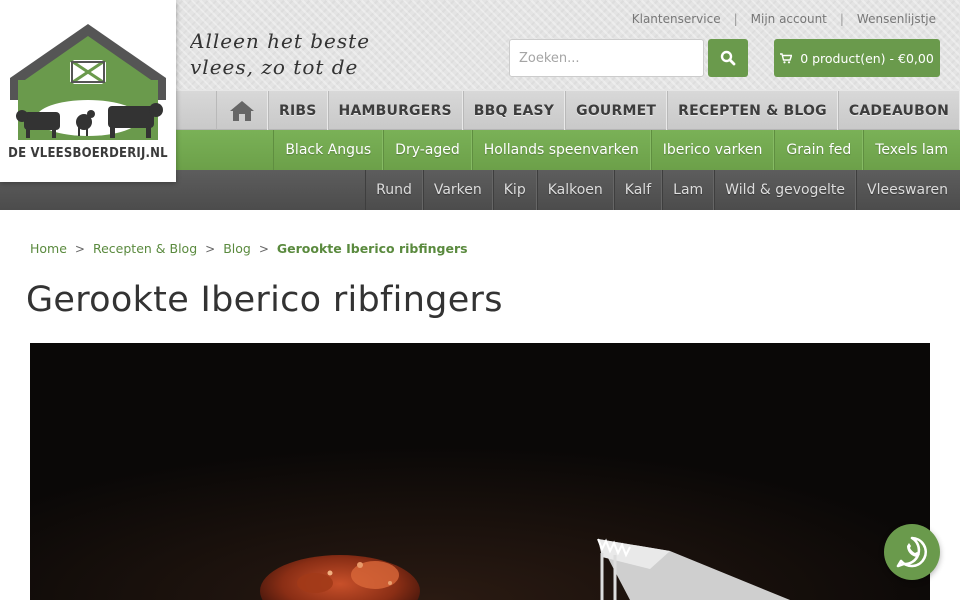 This screenshot has height=600, width=960. I want to click on top-link-klantenservice: Klantenservice, so click(676, 19).